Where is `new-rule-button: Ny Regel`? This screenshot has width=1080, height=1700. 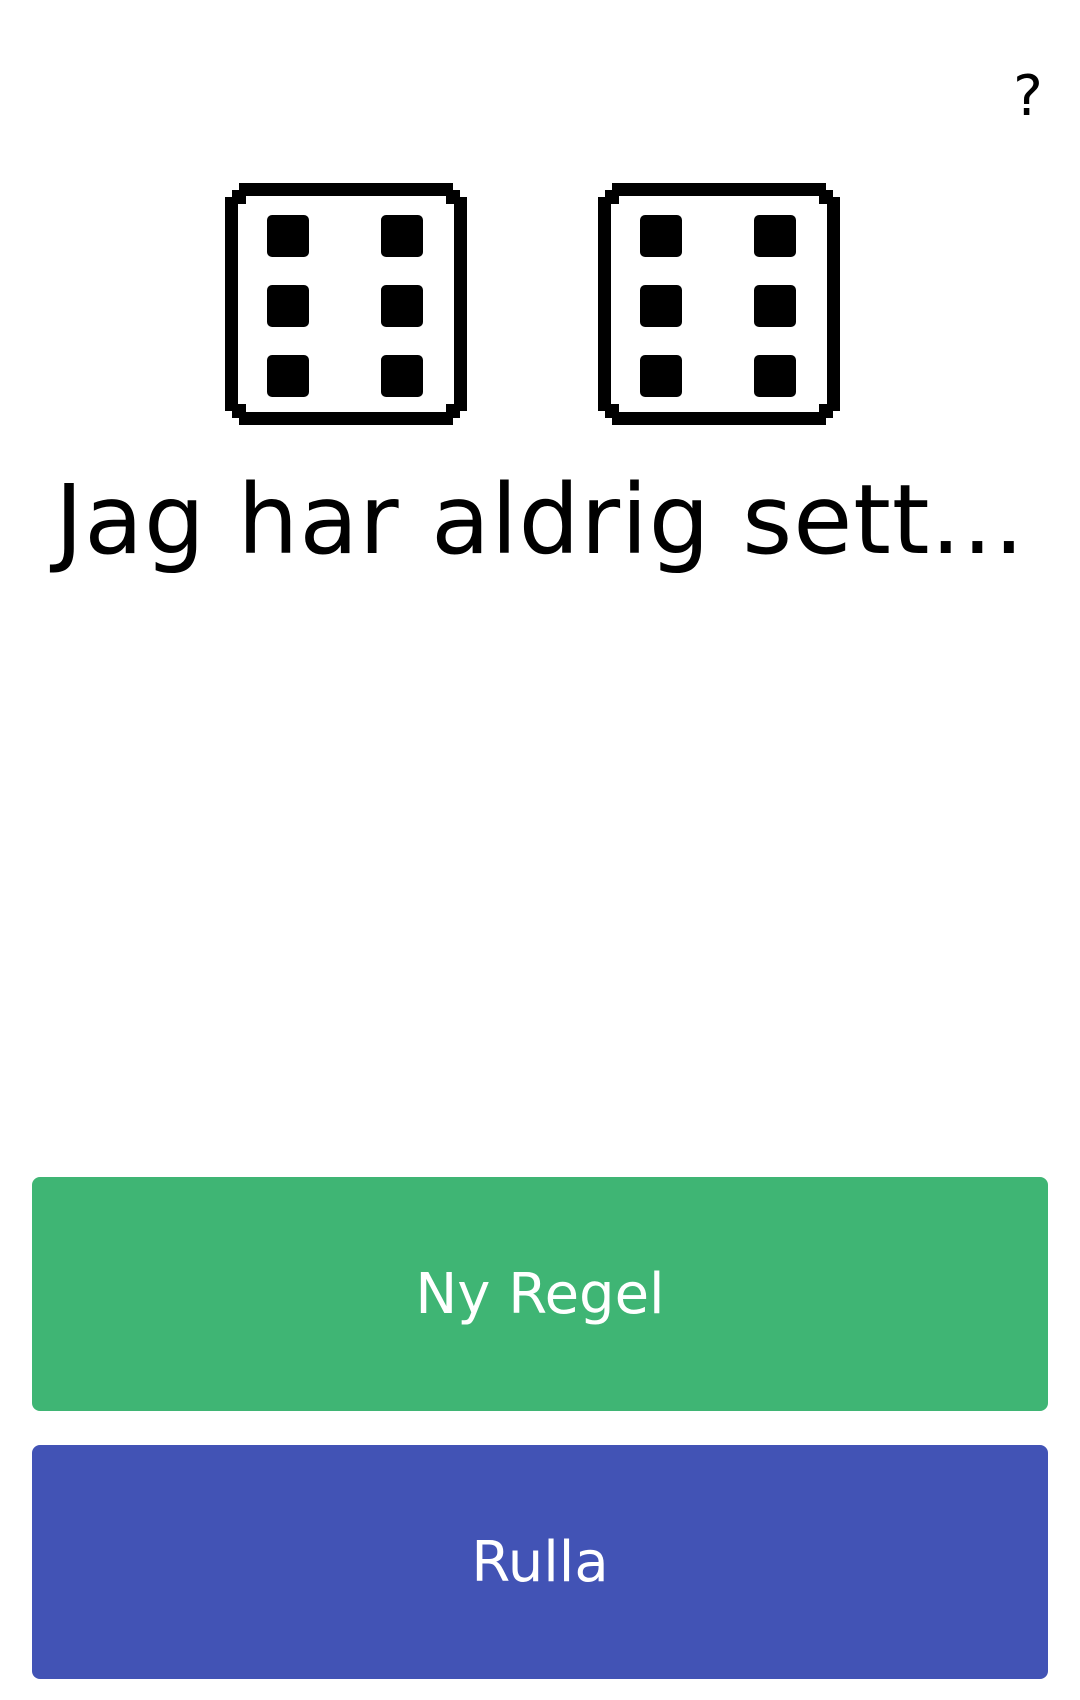 new-rule-button: Ny Regel is located at coordinates (540, 1294).